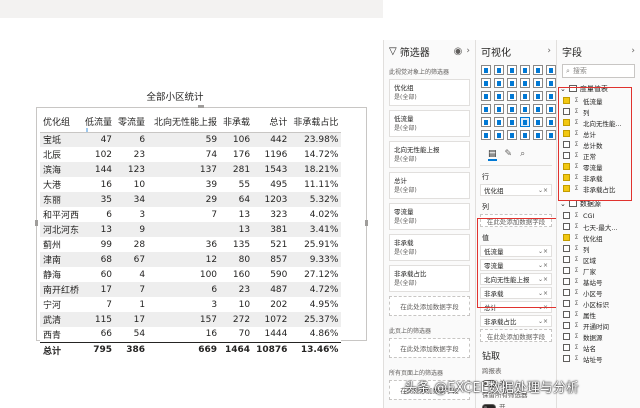  I want to click on field-item: Σ 开通时间, so click(598, 325).